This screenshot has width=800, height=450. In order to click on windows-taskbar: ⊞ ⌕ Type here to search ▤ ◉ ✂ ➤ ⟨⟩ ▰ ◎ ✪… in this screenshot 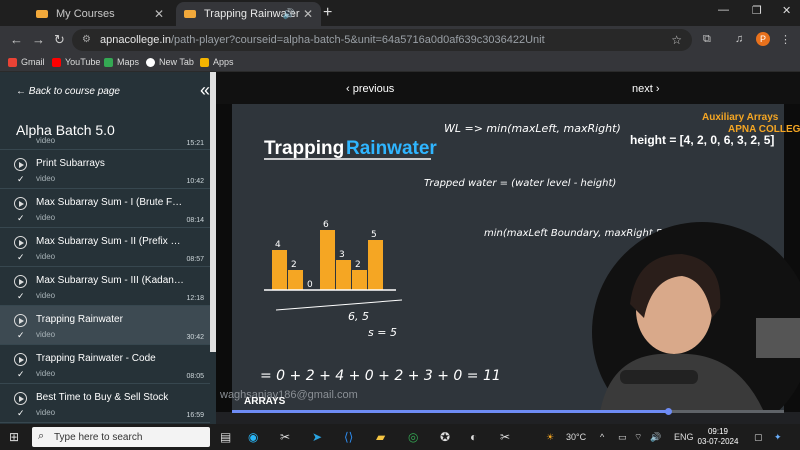, I will do `click(400, 437)`.